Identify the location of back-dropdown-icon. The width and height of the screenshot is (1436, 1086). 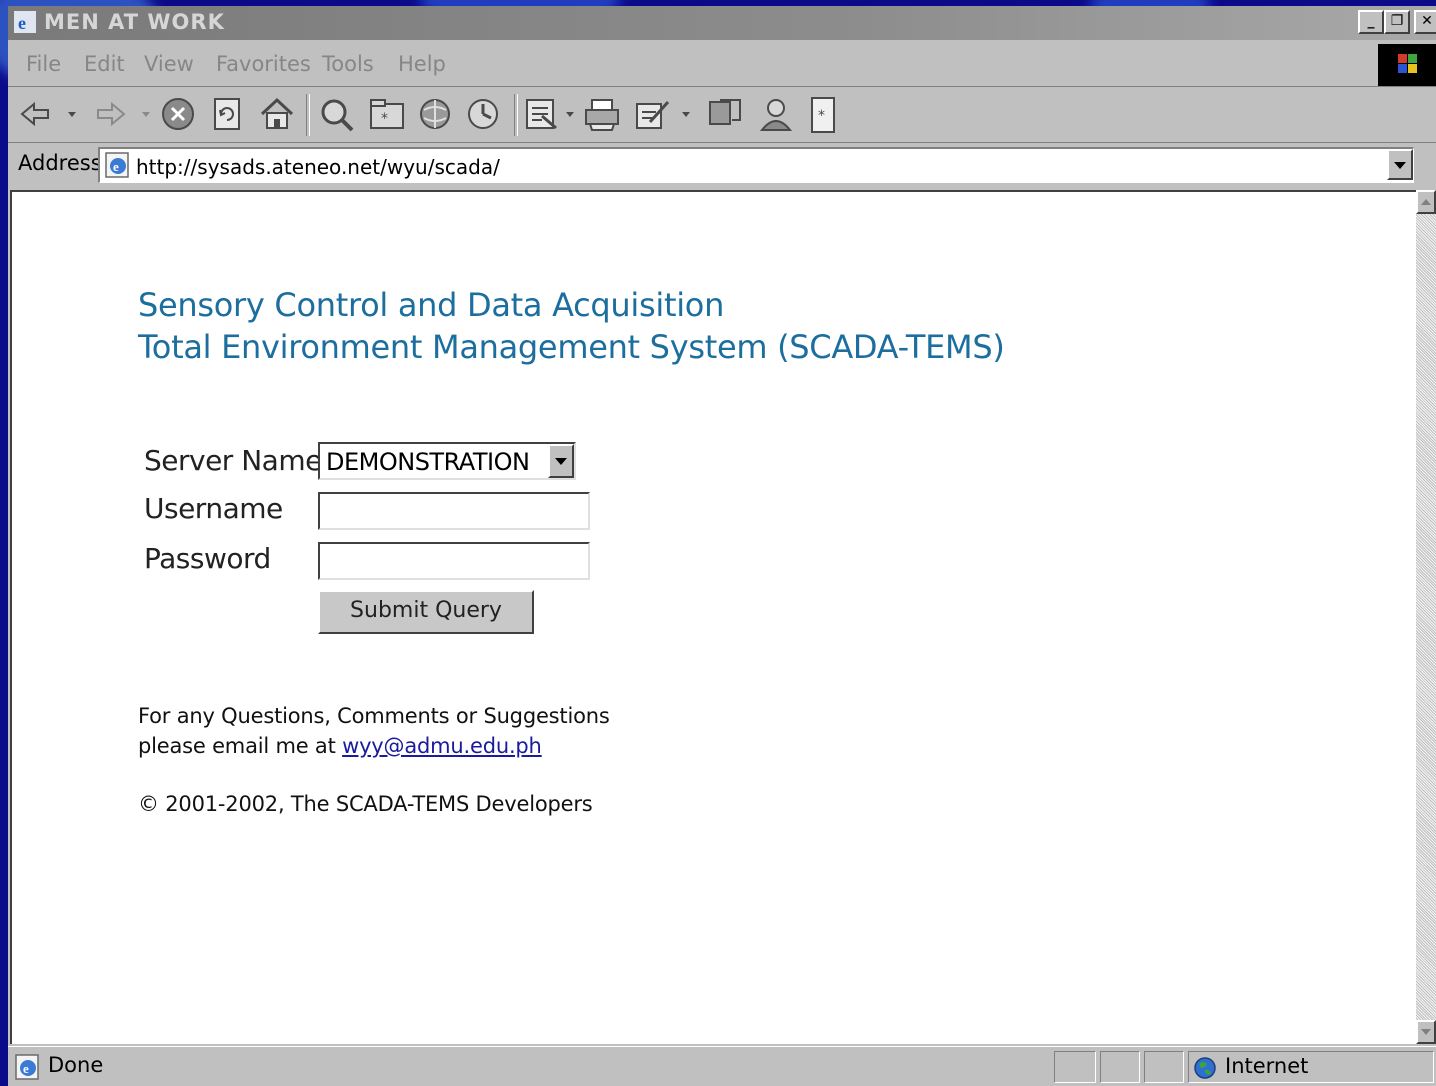
(72, 114).